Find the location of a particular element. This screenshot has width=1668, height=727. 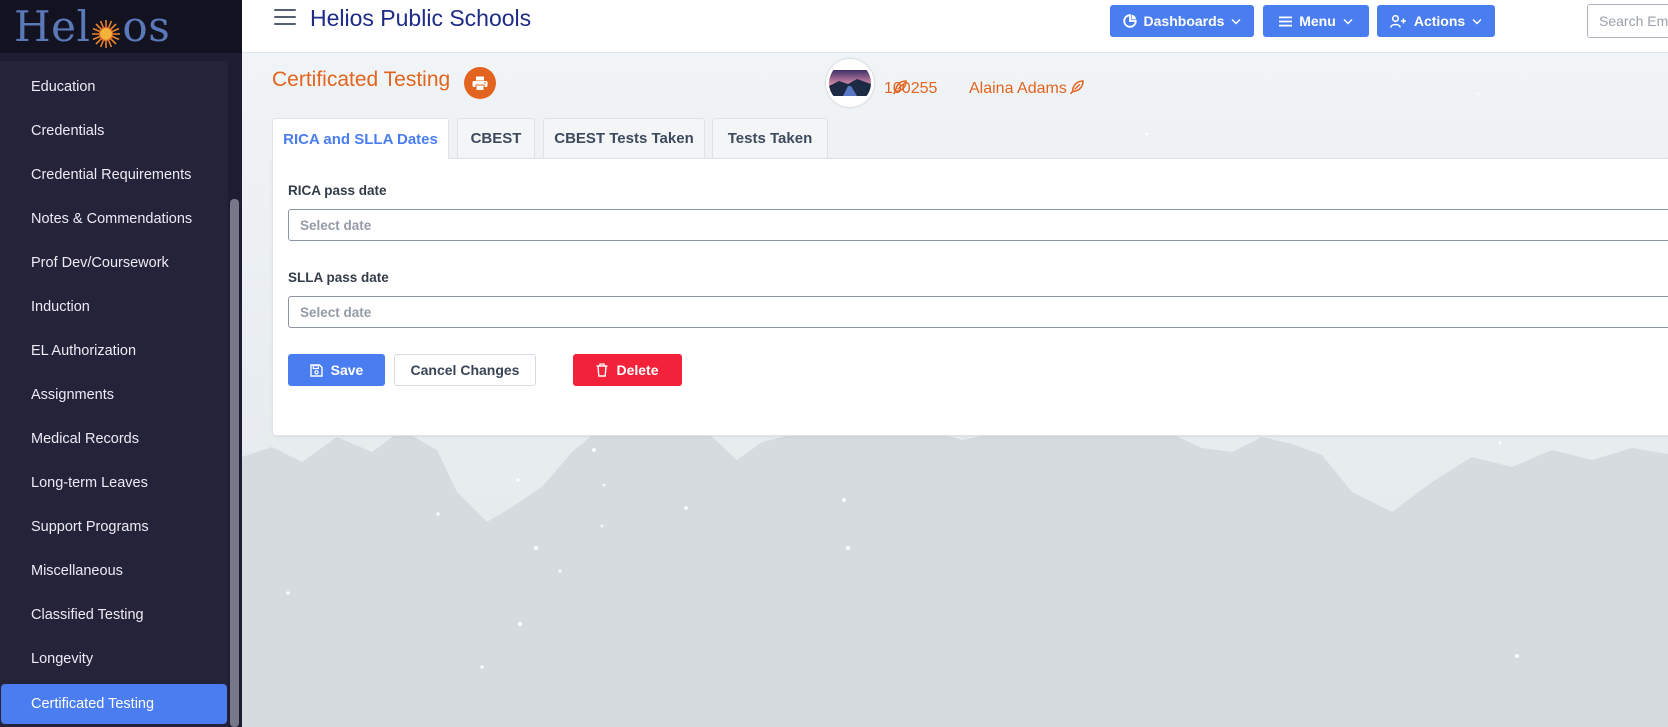

actions-button: Actions is located at coordinates (1436, 21).